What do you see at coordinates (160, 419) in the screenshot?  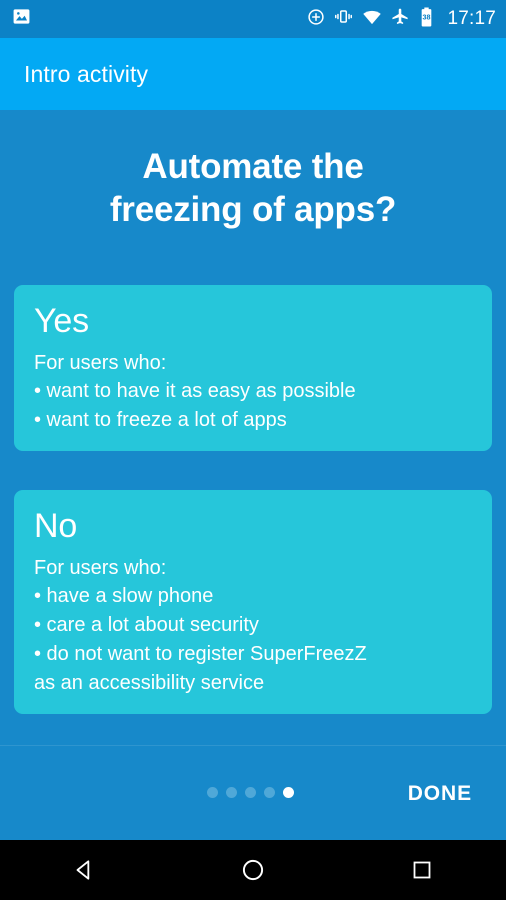 I see `list-item: • want to freeze a lot of apps` at bounding box center [160, 419].